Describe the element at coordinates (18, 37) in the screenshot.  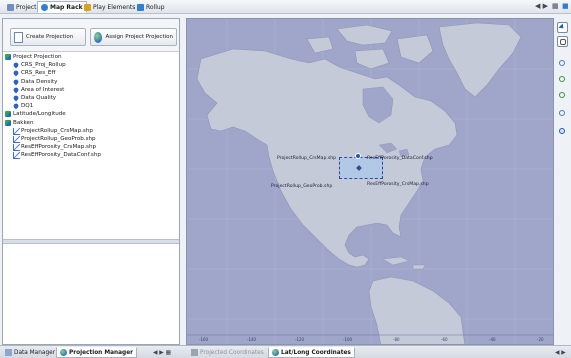
I see `create-projection-icon` at that location.